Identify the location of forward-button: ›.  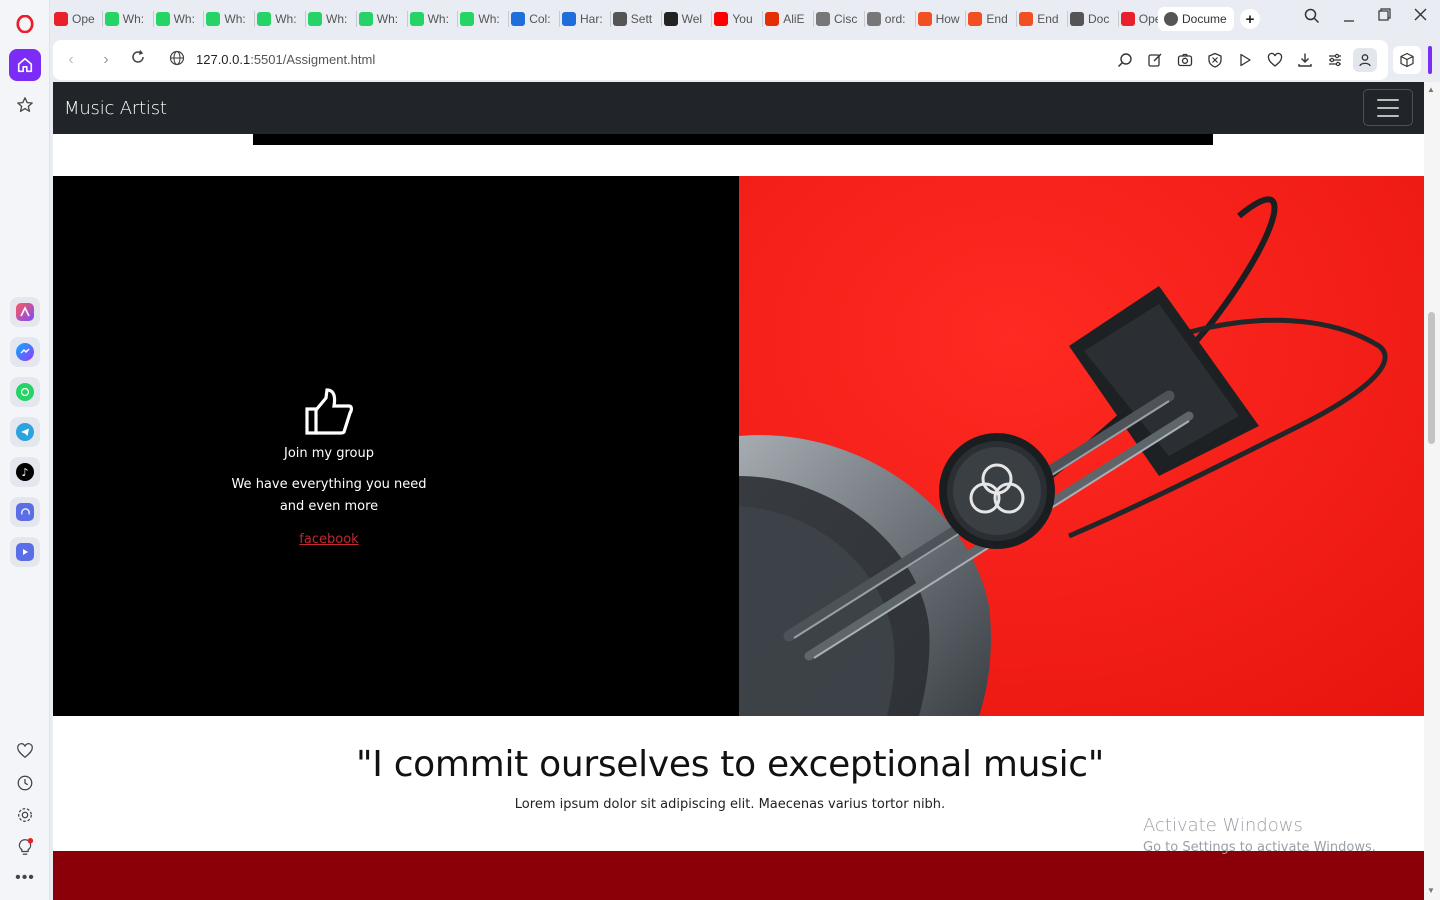
(106, 60).